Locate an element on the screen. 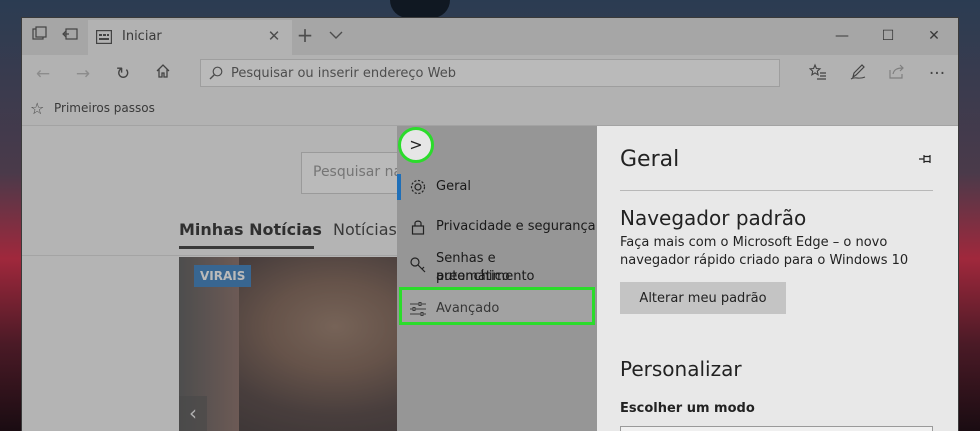 This screenshot has width=980, height=431. settings-title: Geral is located at coordinates (650, 159).